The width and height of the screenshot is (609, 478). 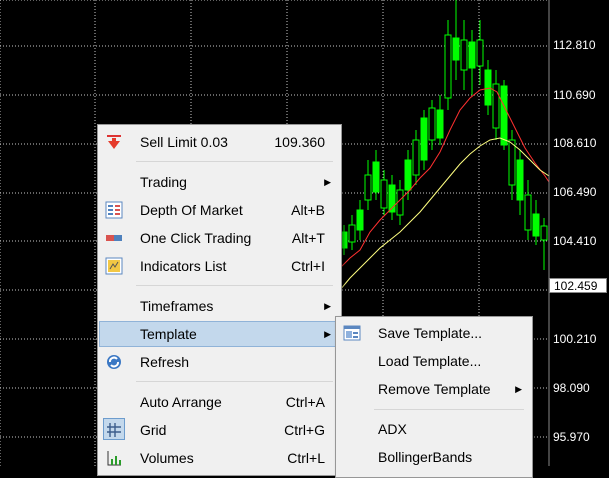 What do you see at coordinates (114, 210) in the screenshot?
I see `depth-of-market-icon` at bounding box center [114, 210].